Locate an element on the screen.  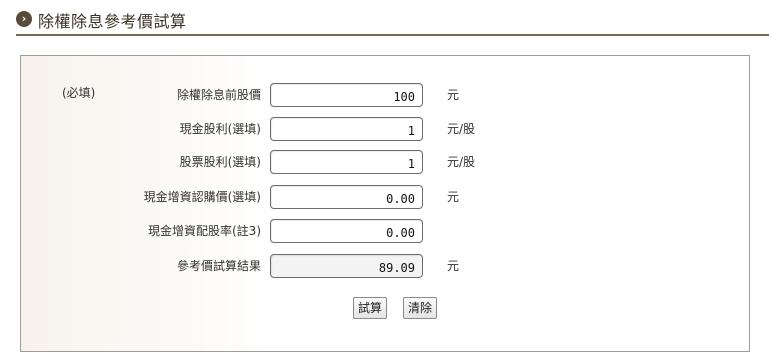
pre-price-label: 除權除息前股價 is located at coordinates (218, 95).